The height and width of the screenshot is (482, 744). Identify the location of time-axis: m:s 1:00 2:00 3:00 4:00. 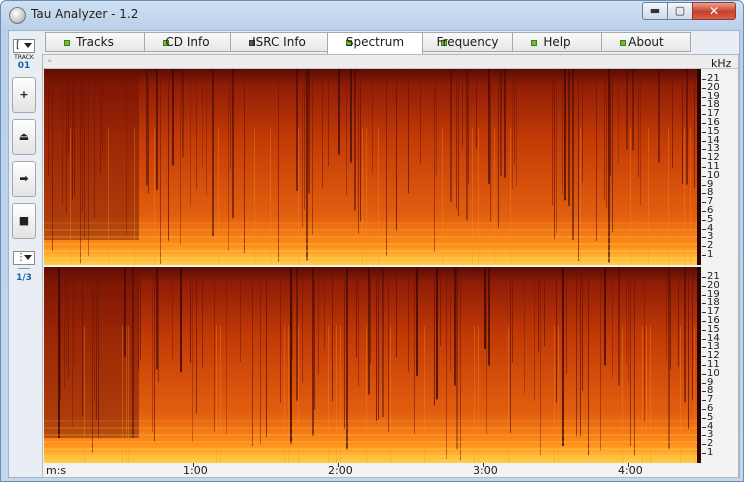
(390, 470).